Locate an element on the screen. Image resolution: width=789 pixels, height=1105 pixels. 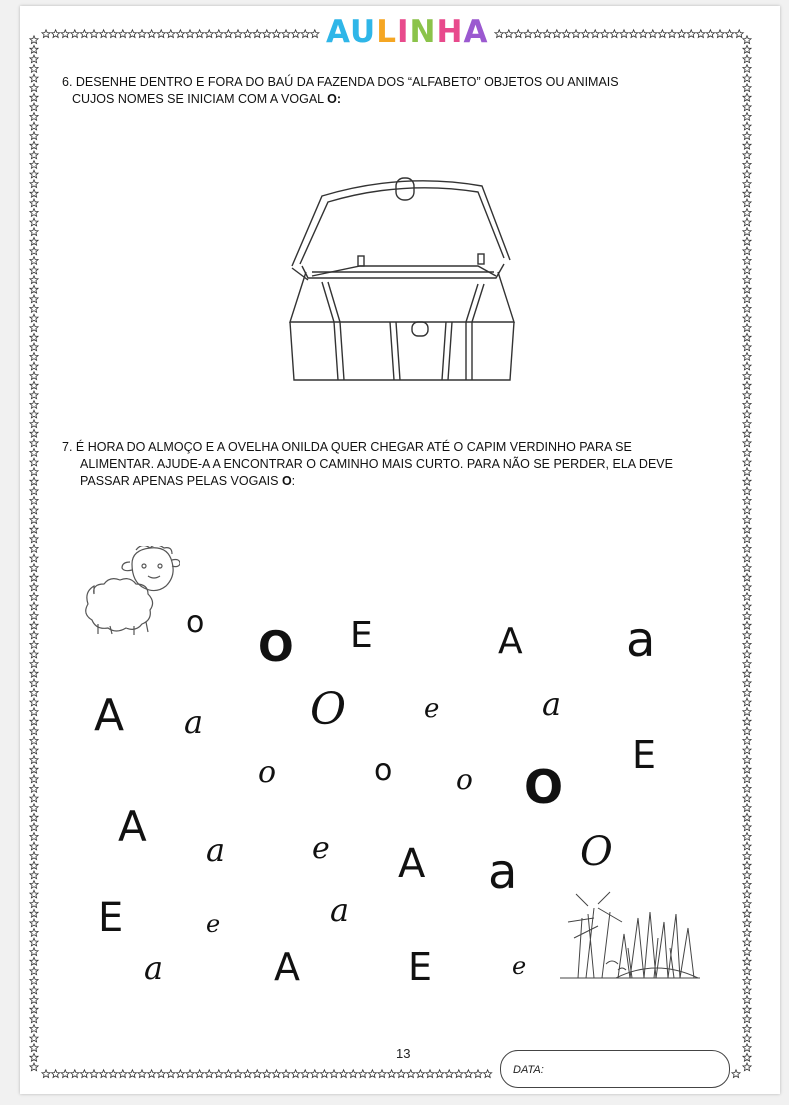
logo-letter: U is located at coordinates (363, 32).